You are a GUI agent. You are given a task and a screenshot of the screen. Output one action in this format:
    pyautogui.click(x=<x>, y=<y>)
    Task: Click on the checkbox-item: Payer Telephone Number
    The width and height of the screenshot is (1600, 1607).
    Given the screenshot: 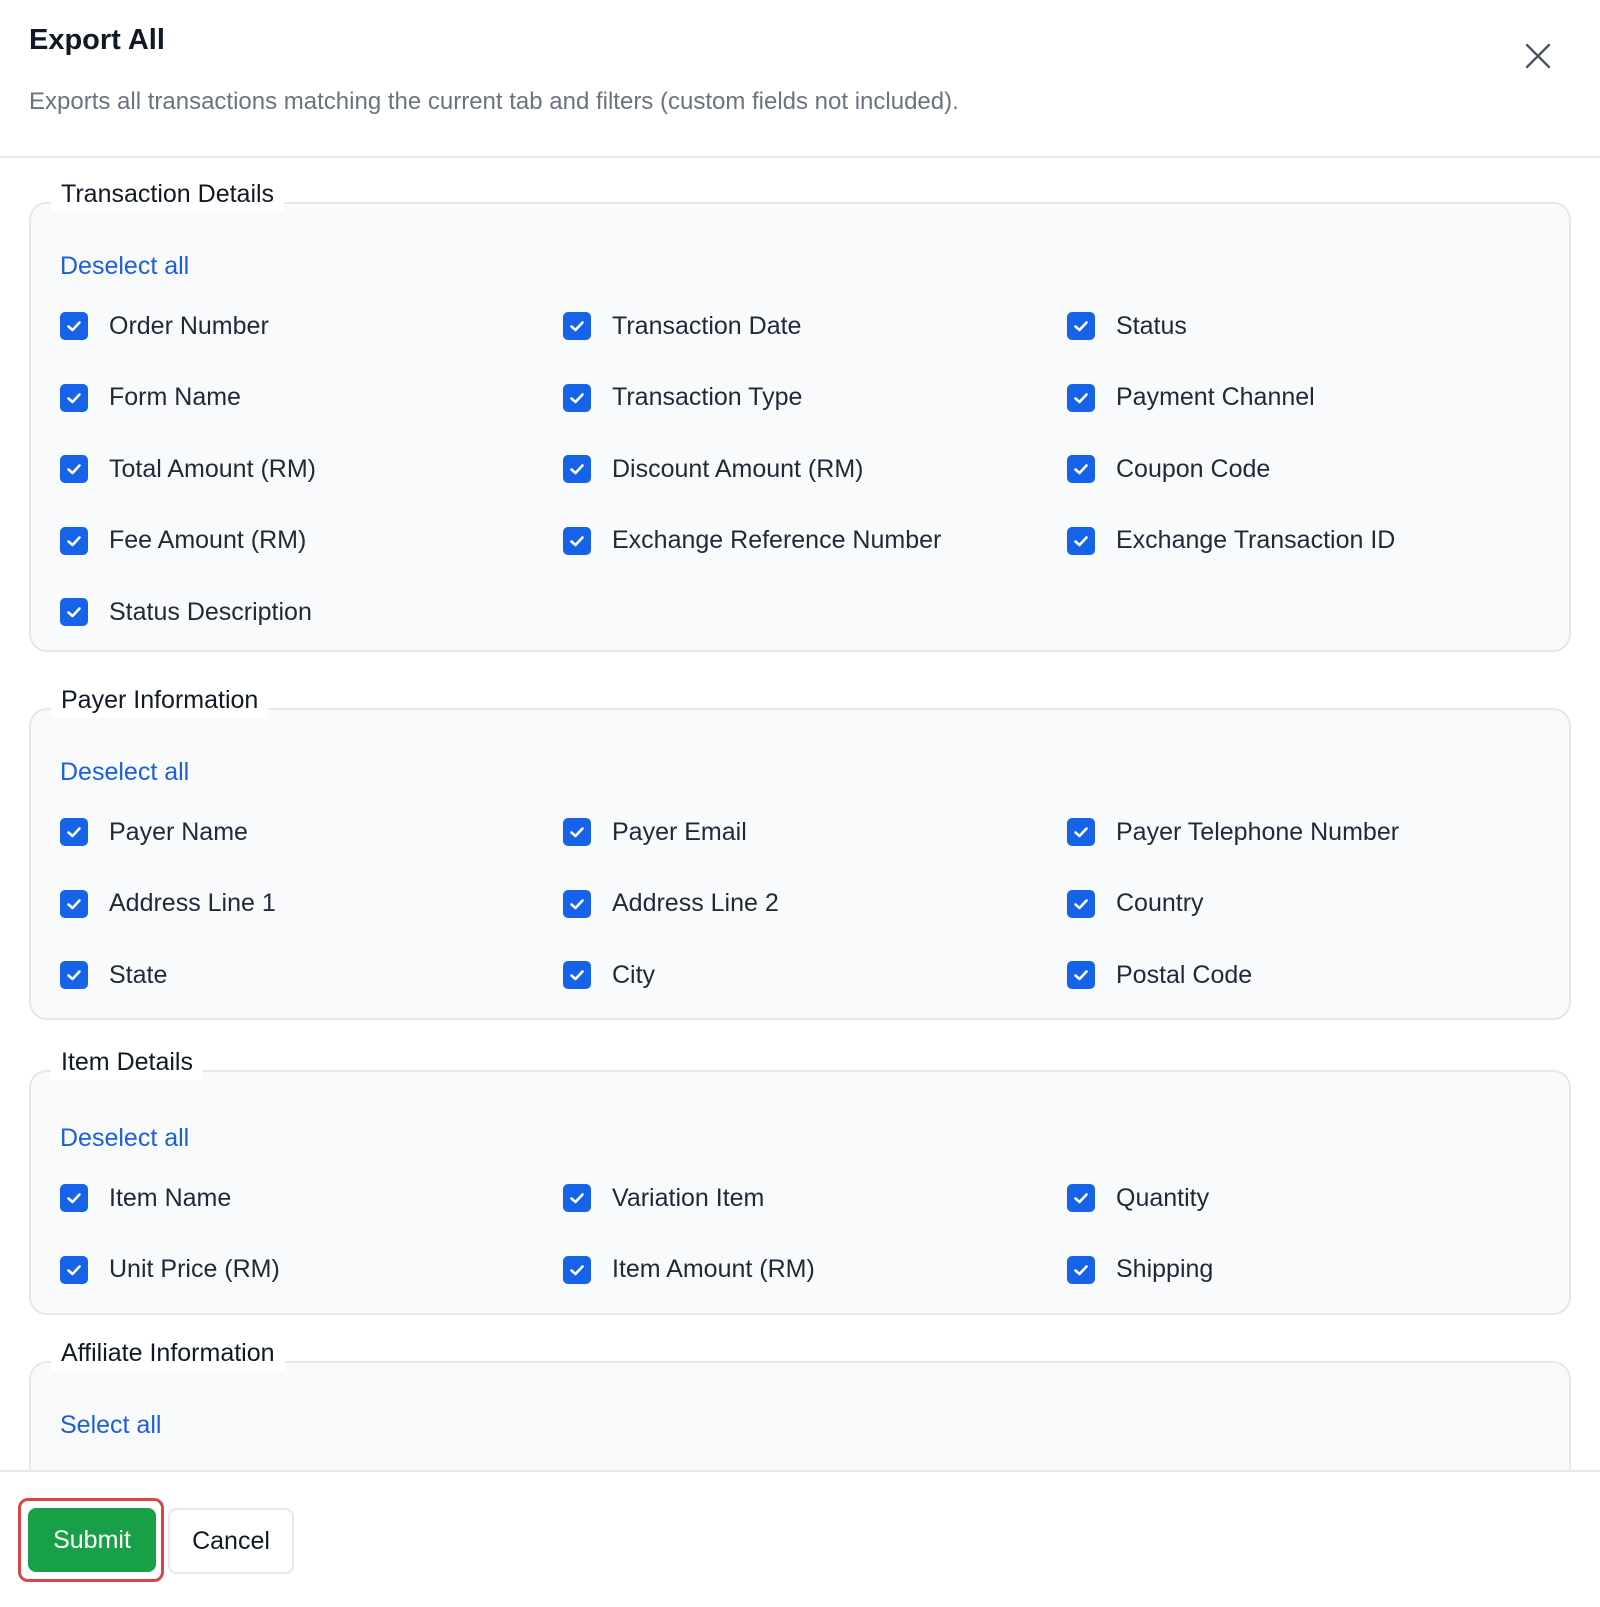 What is the action you would take?
    pyautogui.click(x=1233, y=832)
    